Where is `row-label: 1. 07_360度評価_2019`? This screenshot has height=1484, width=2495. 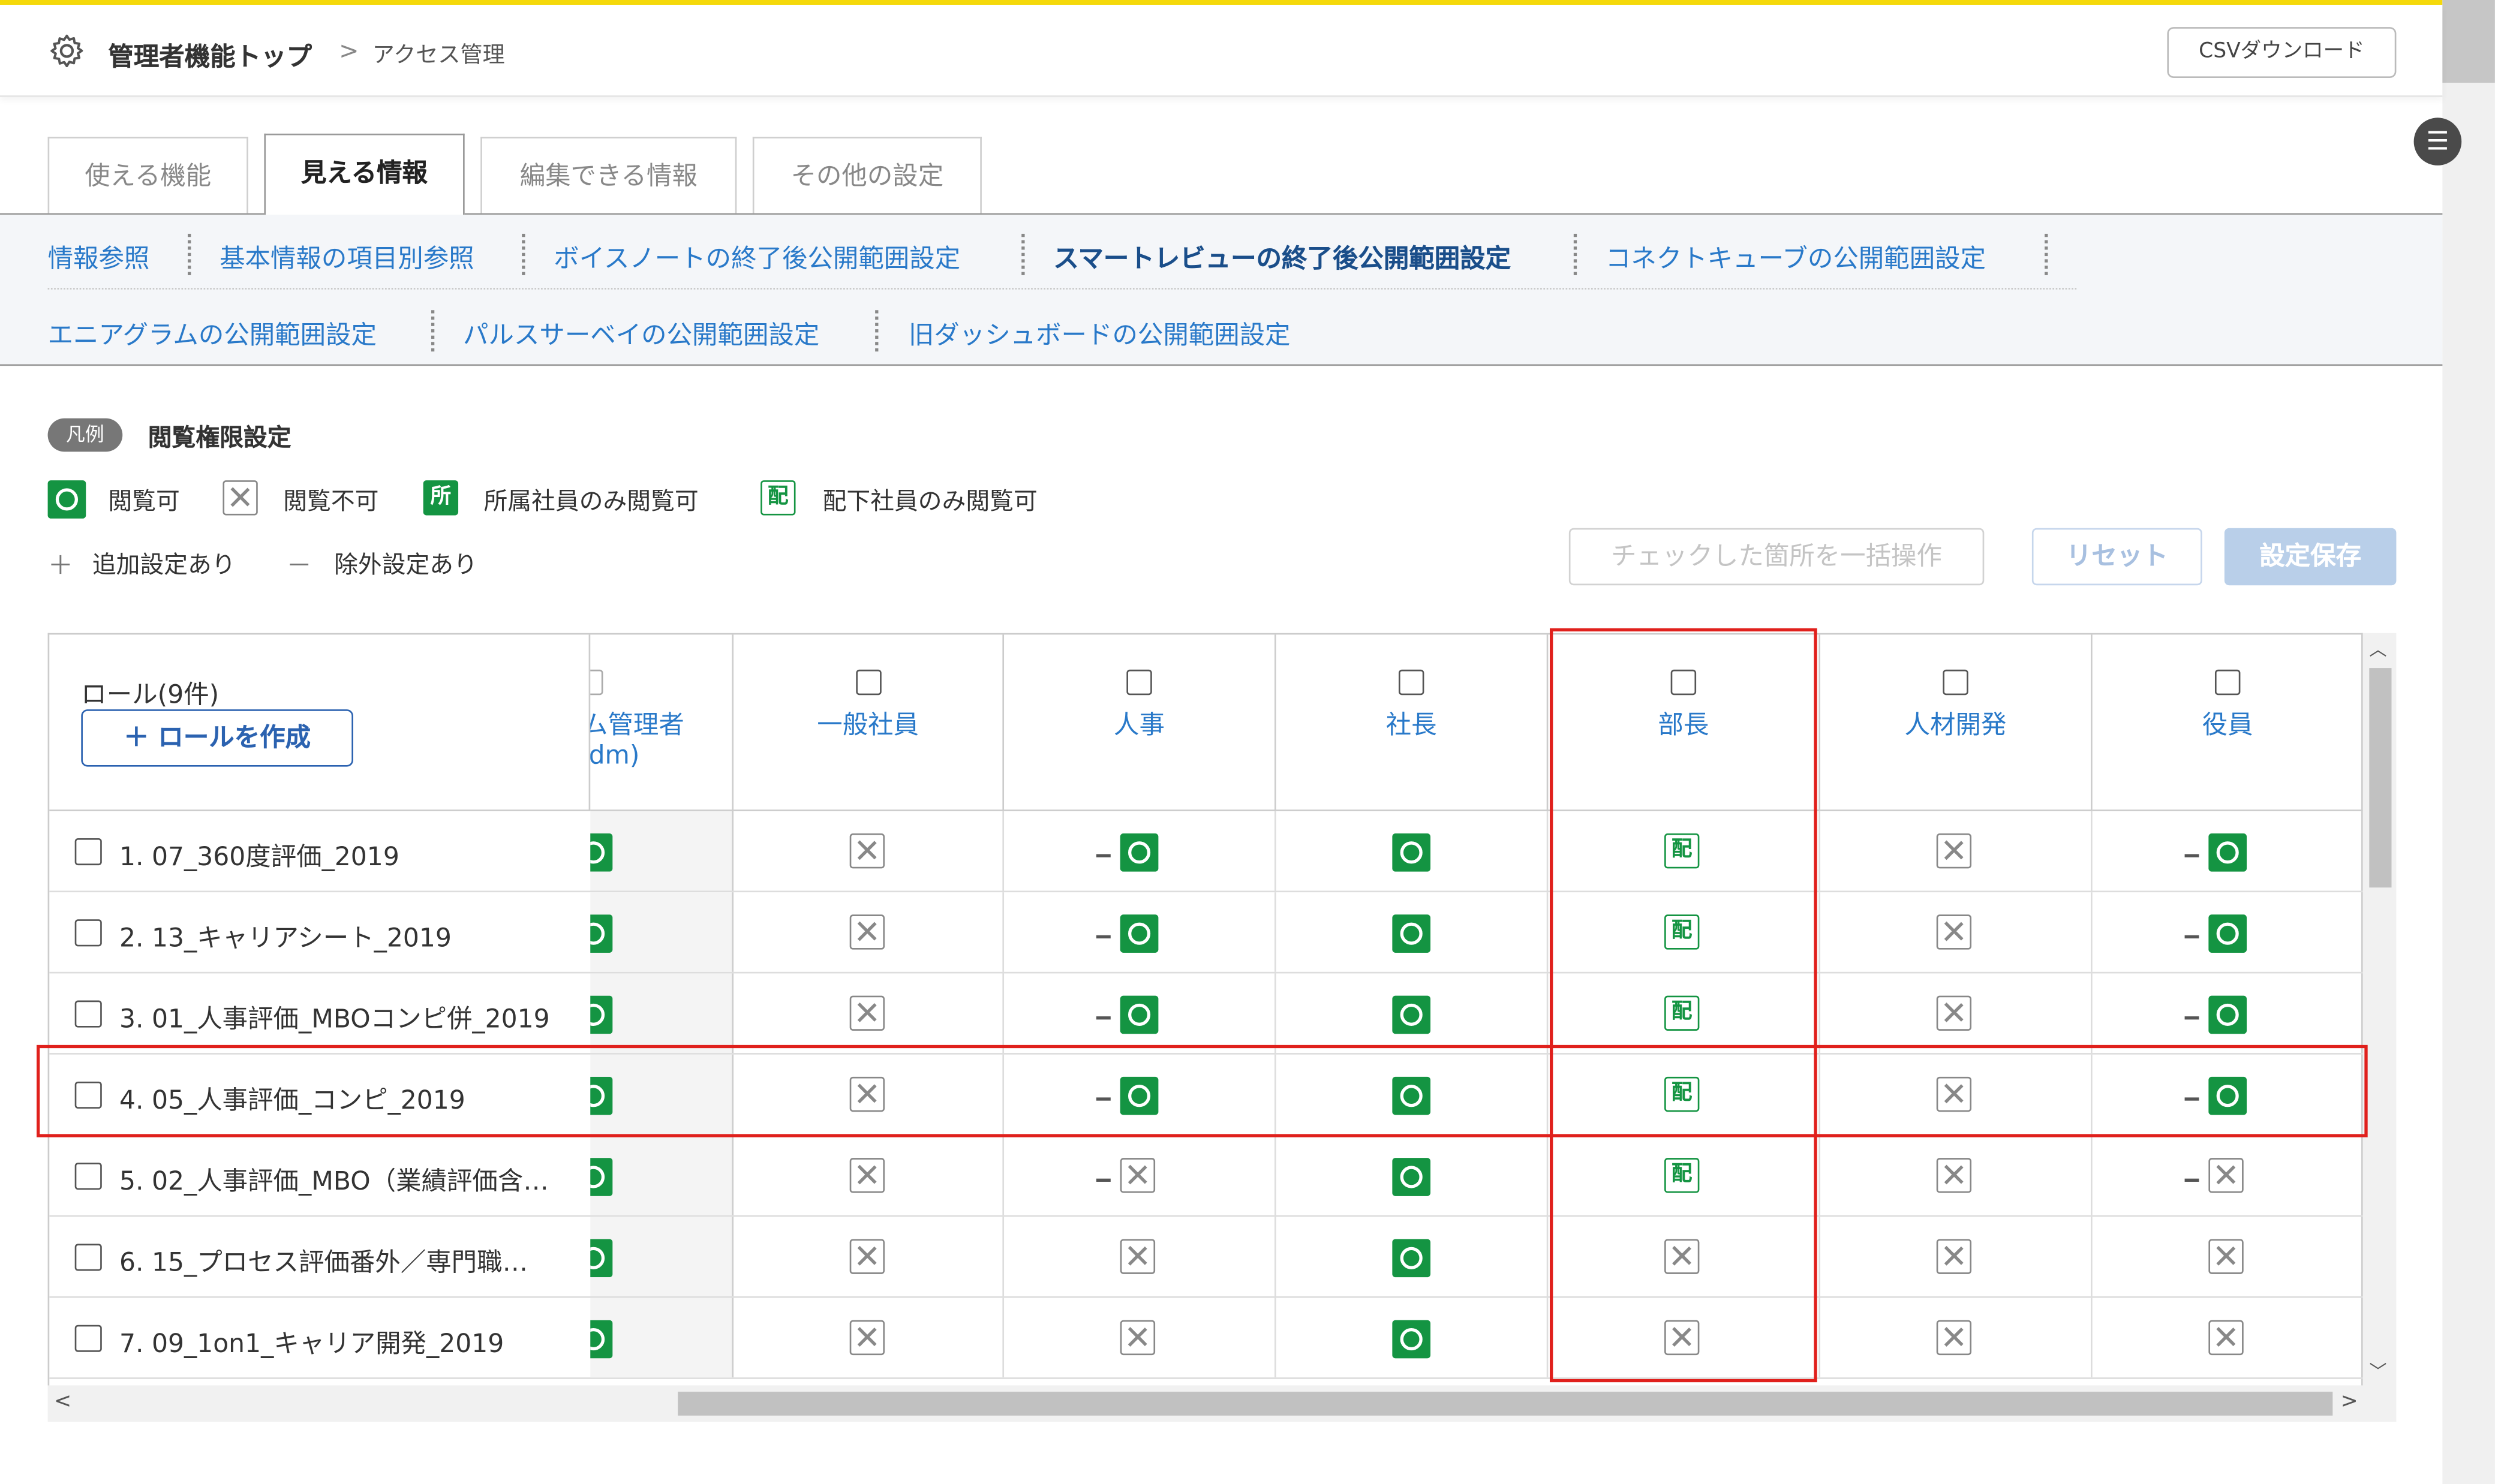
row-label: 1. 07_360度評価_2019 is located at coordinates (351, 854).